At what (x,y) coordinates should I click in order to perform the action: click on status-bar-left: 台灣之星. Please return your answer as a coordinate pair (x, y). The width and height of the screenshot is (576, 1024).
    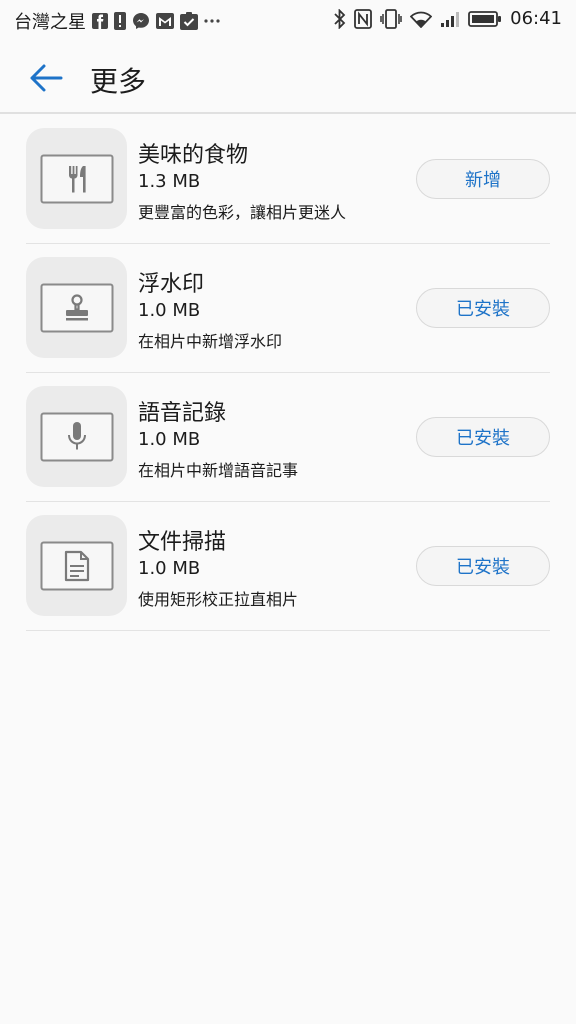
    Looking at the image, I should click on (117, 21).